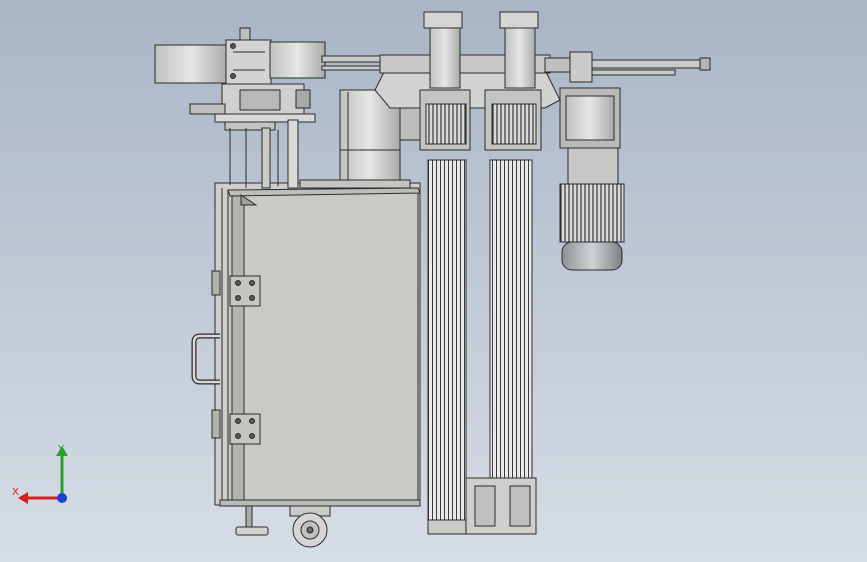 This screenshot has height=562, width=867. I want to click on push-rod-right, so click(640, 67).